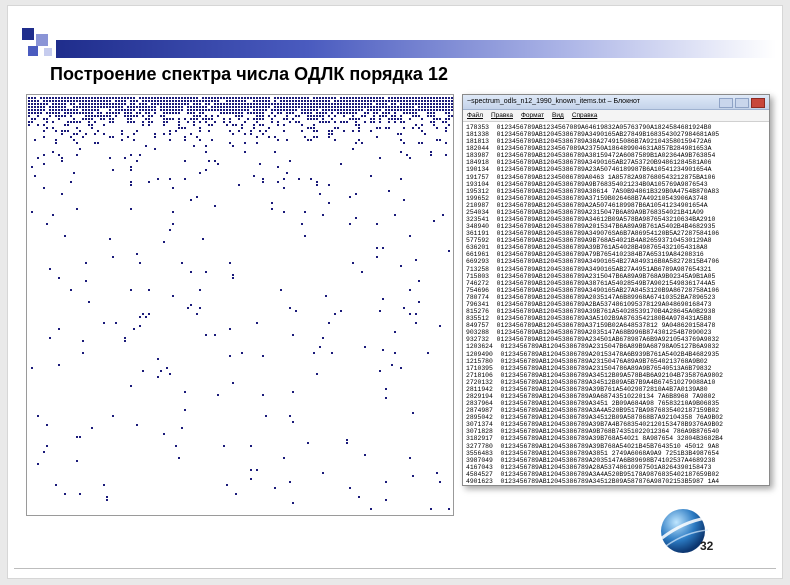 The height and width of the screenshot is (585, 790). Describe the element at coordinates (585, 115) in the screenshot. I see `menu-help: Справка` at that location.